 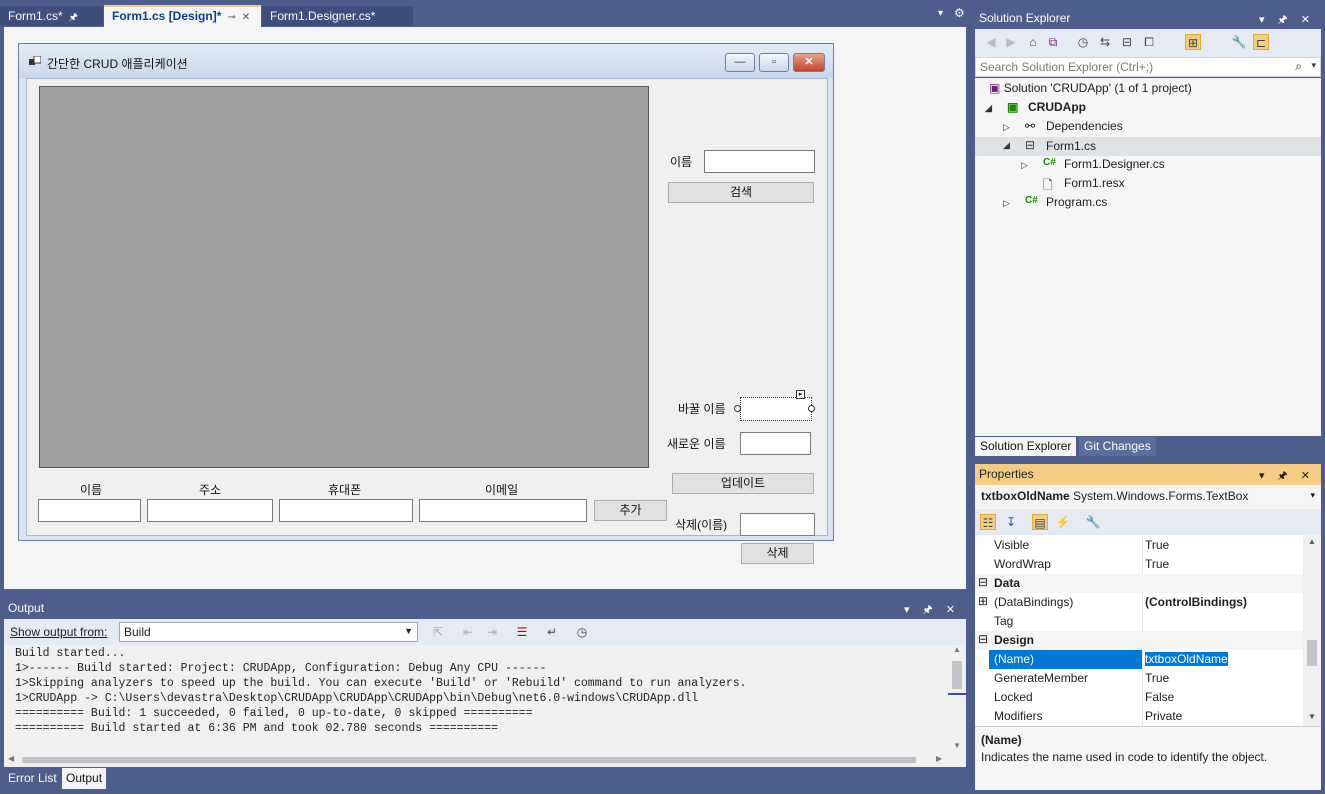 I want to click on property-pages-icon: 🔧, so click(x=1093, y=522).